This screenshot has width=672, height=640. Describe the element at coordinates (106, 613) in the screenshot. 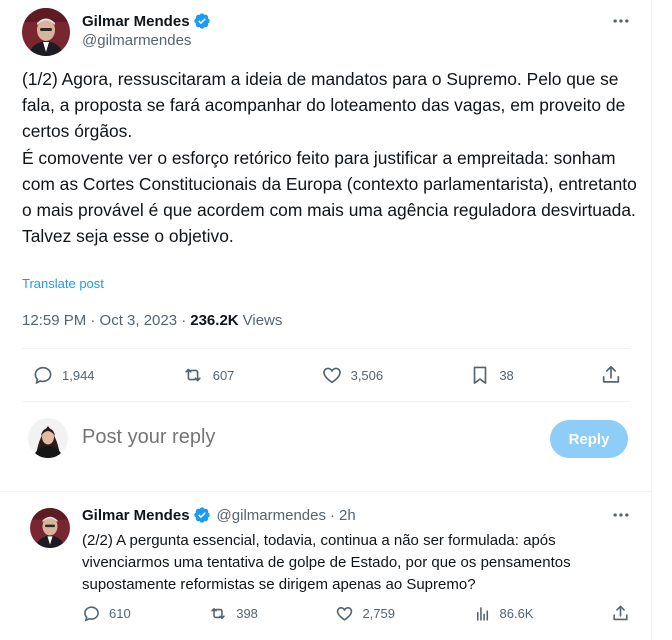

I see `reply-button: 610` at that location.